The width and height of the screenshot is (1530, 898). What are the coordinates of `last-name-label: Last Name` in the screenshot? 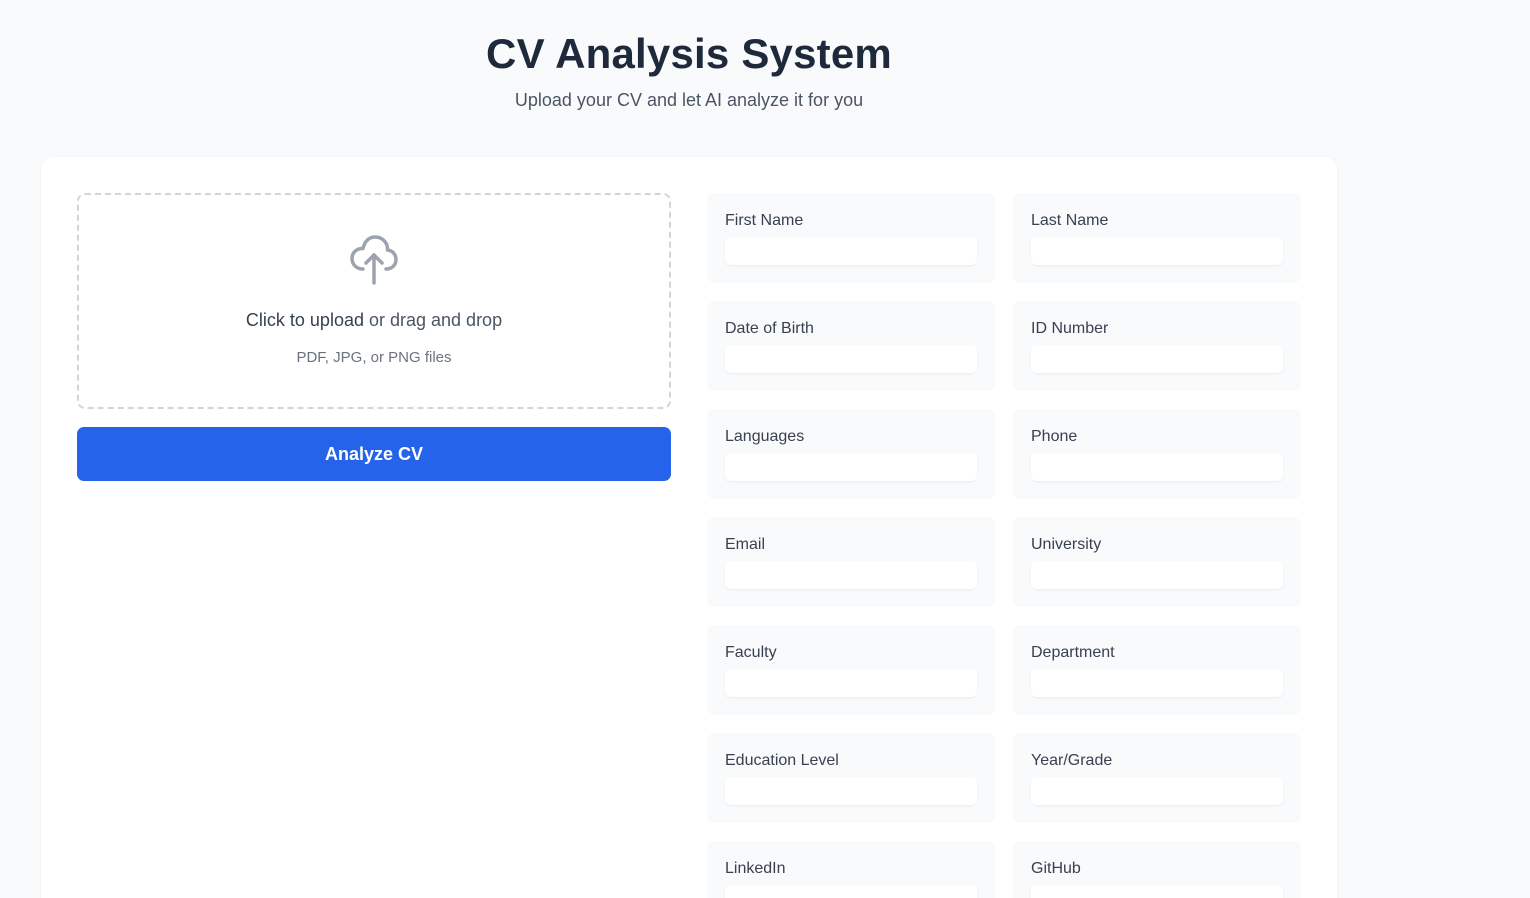 It's located at (1070, 220).